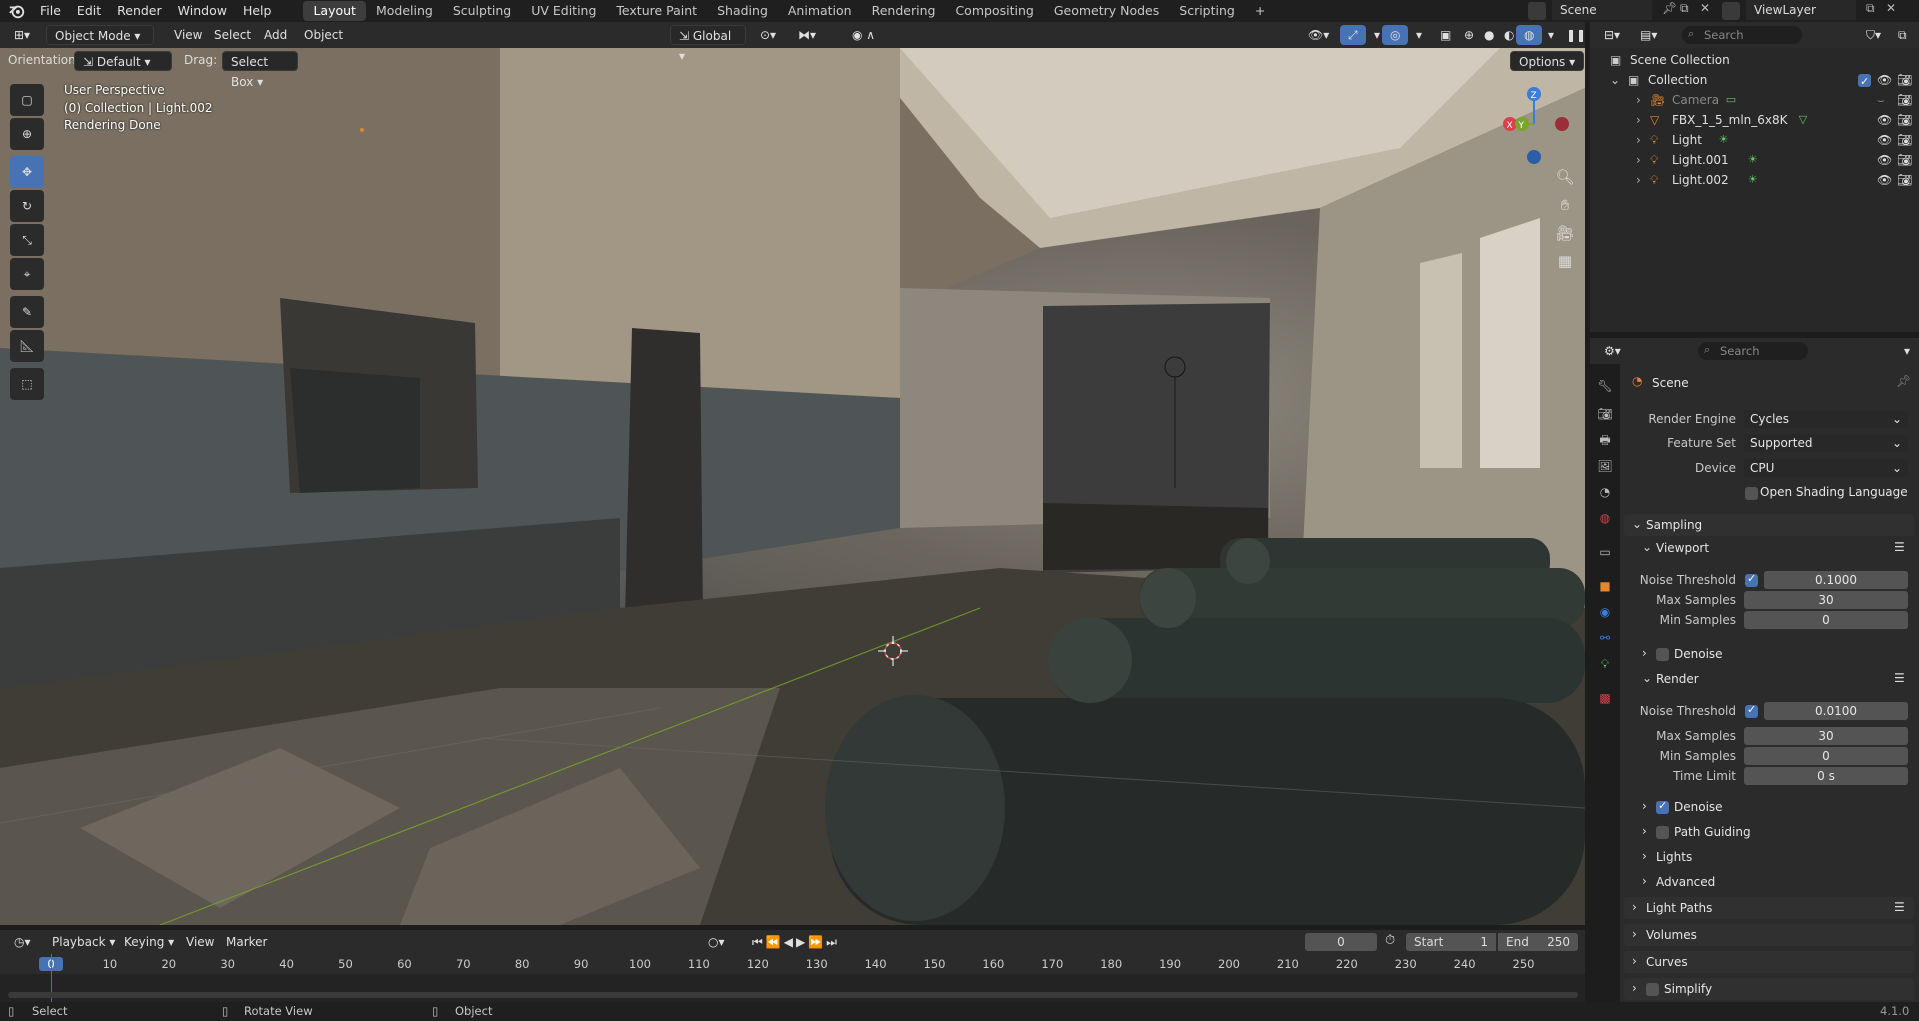 This screenshot has width=1919, height=1021. What do you see at coordinates (1615, 80) in the screenshot?
I see `collapse-arrow-icon: ⌄` at bounding box center [1615, 80].